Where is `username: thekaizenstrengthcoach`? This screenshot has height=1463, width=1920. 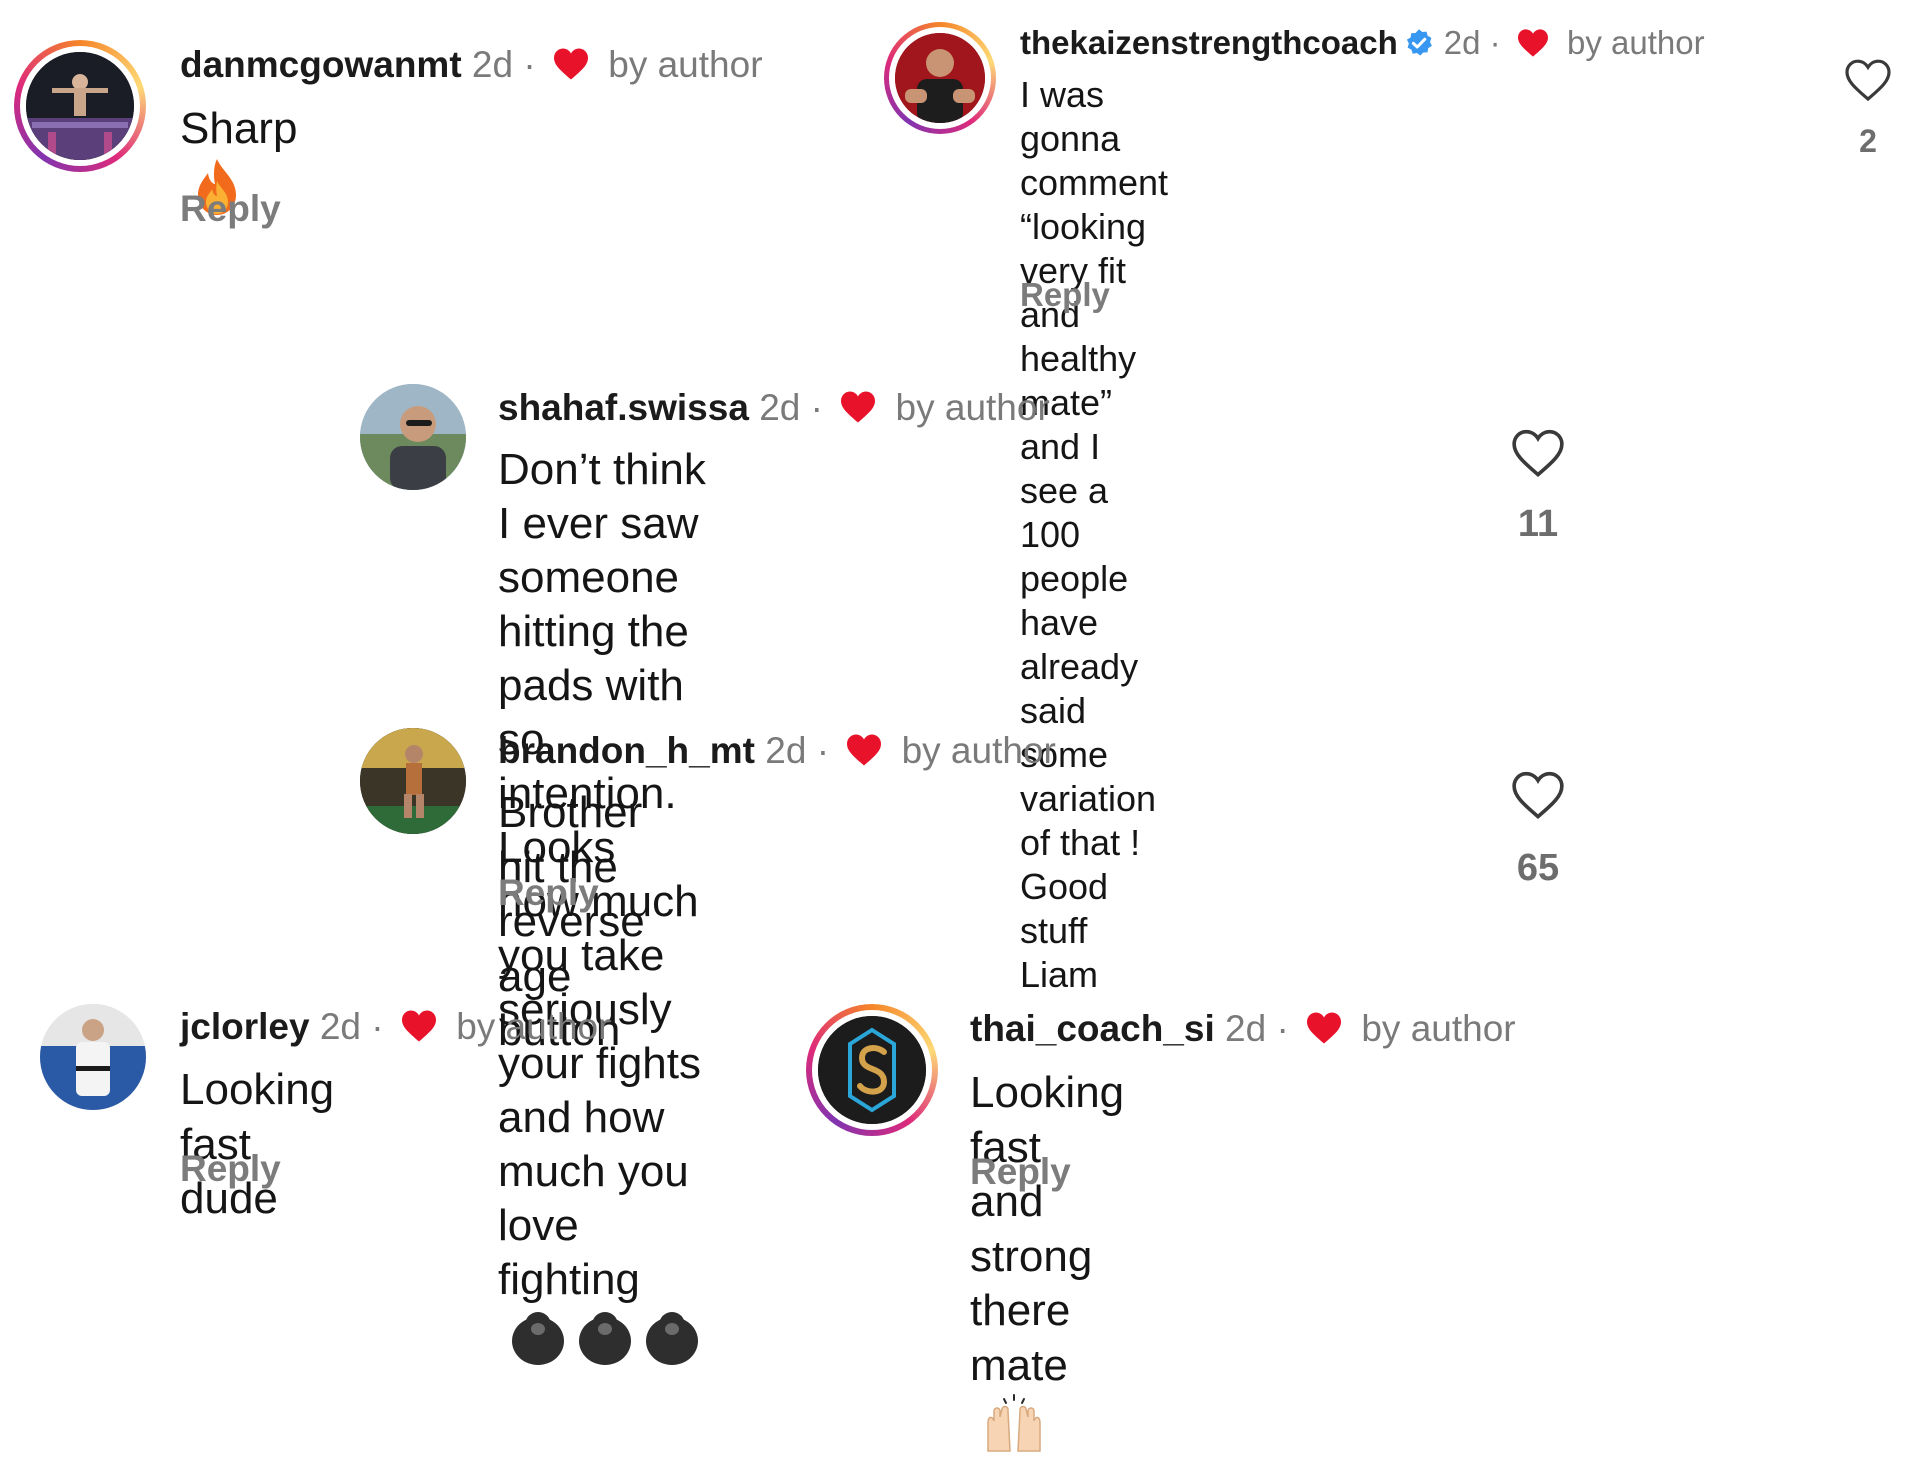
username: thekaizenstrengthcoach is located at coordinates (1209, 42).